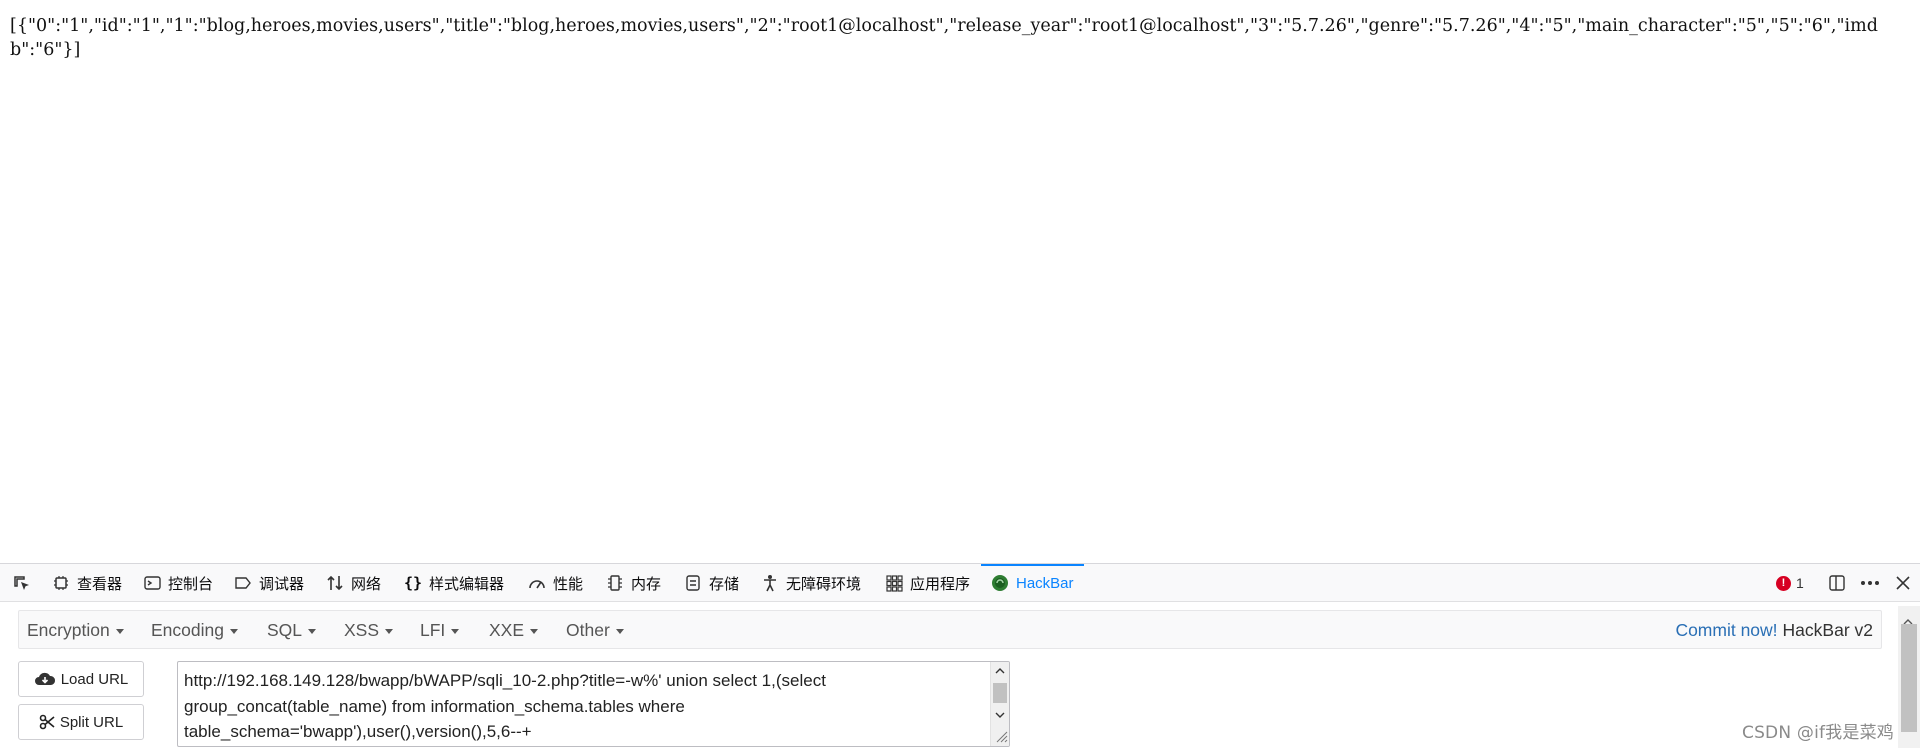 The image size is (1920, 748). What do you see at coordinates (693, 583) in the screenshot?
I see `storage-icon` at bounding box center [693, 583].